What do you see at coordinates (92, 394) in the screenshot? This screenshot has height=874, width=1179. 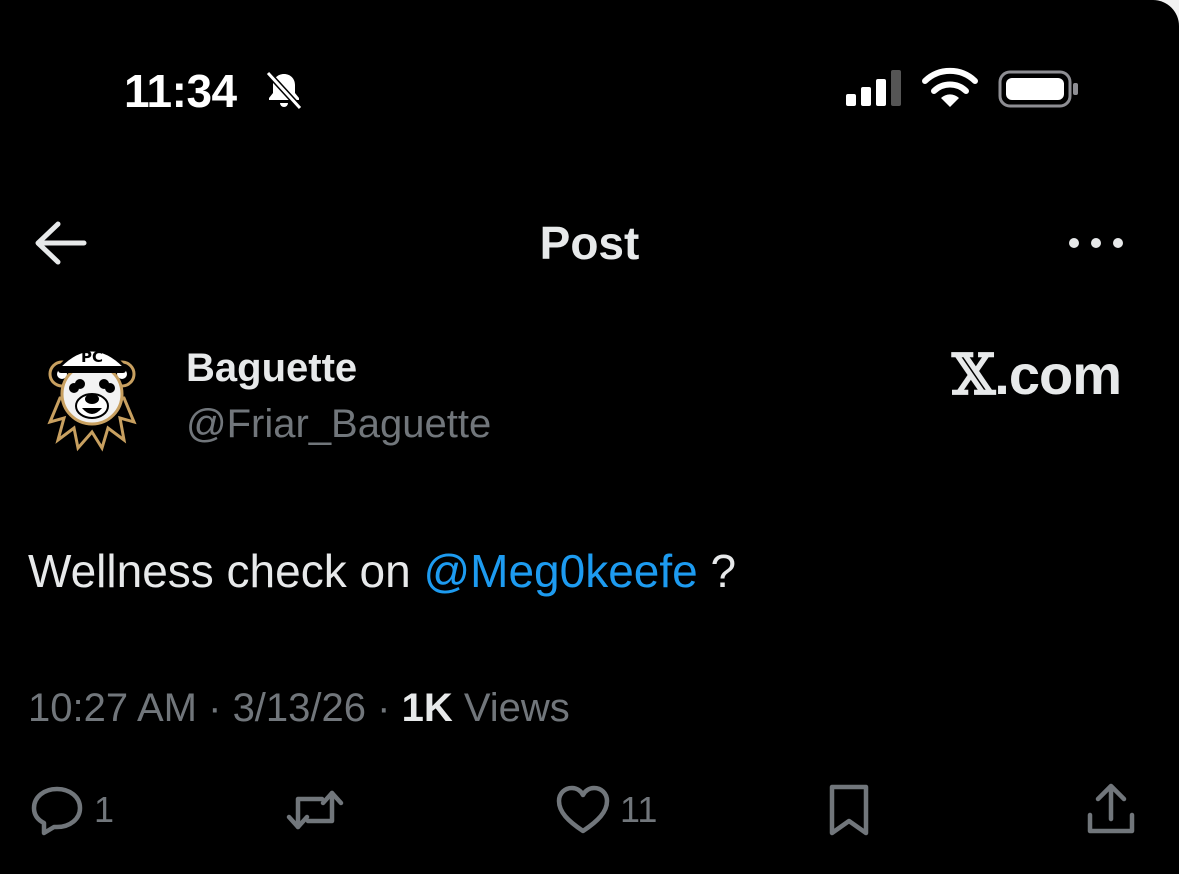 I see `avatar: PC` at bounding box center [92, 394].